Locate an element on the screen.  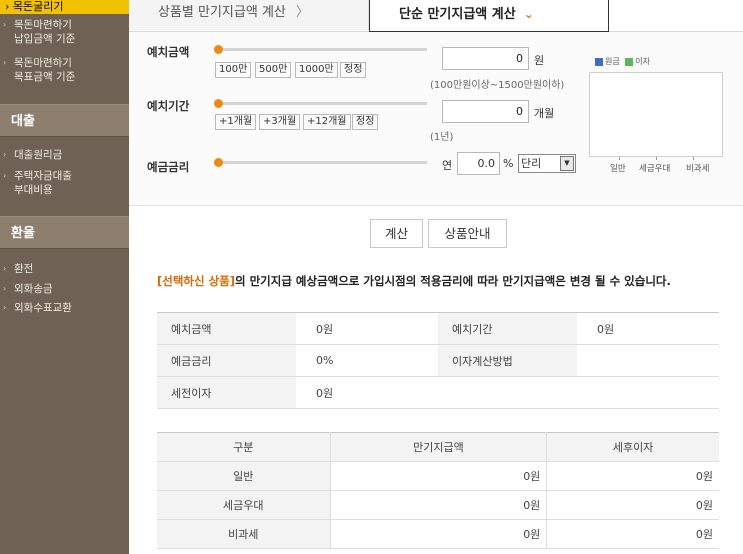
deposit-chip-500: 500만 is located at coordinates (273, 70).